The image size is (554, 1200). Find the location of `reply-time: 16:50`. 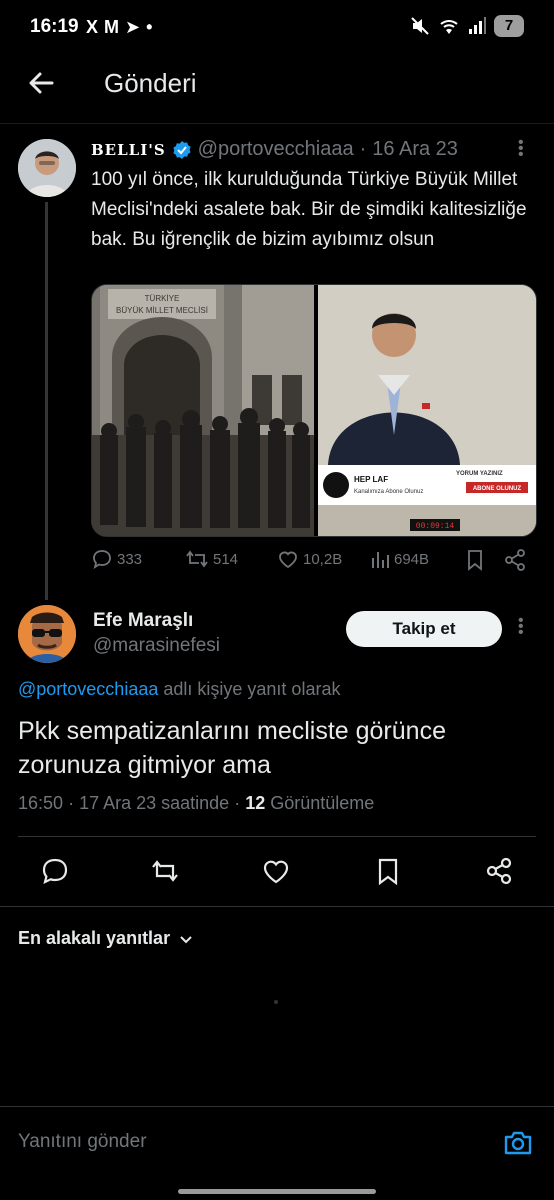

reply-time: 16:50 is located at coordinates (41, 803).